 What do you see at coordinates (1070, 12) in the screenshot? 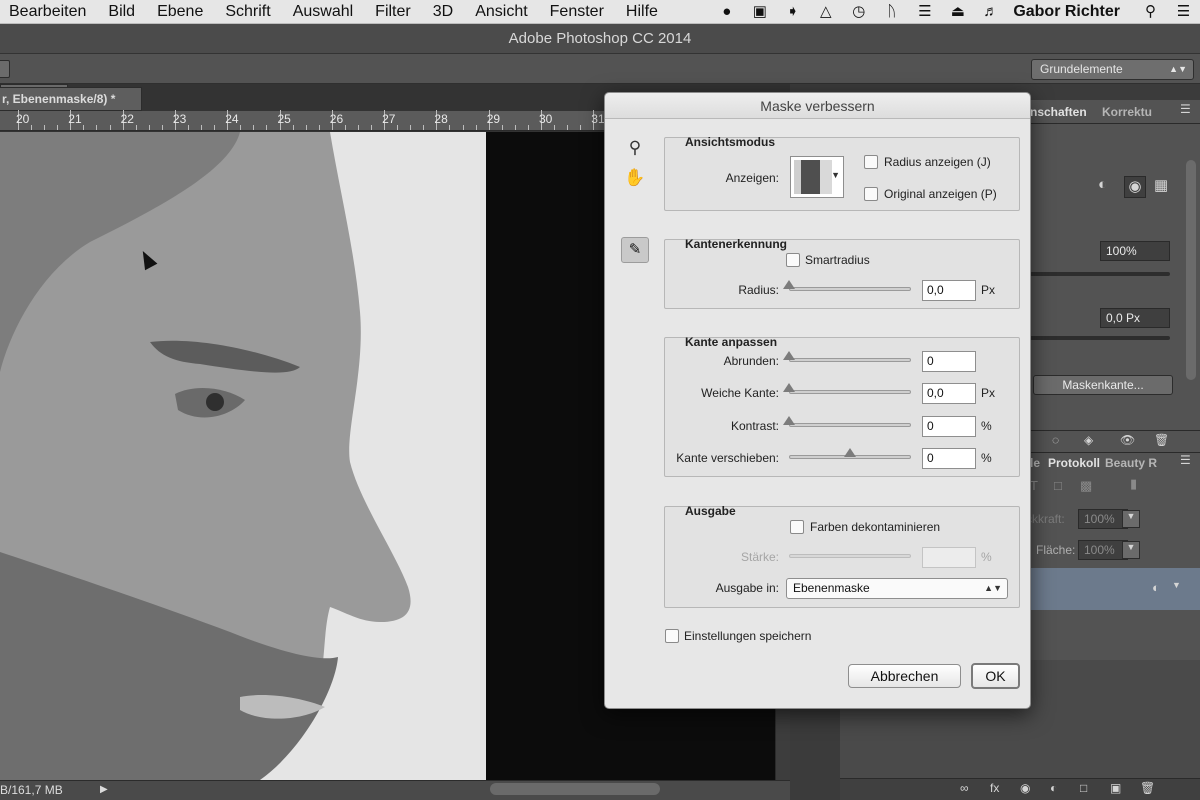
I see `user-name: Gabor Richter` at bounding box center [1070, 12].